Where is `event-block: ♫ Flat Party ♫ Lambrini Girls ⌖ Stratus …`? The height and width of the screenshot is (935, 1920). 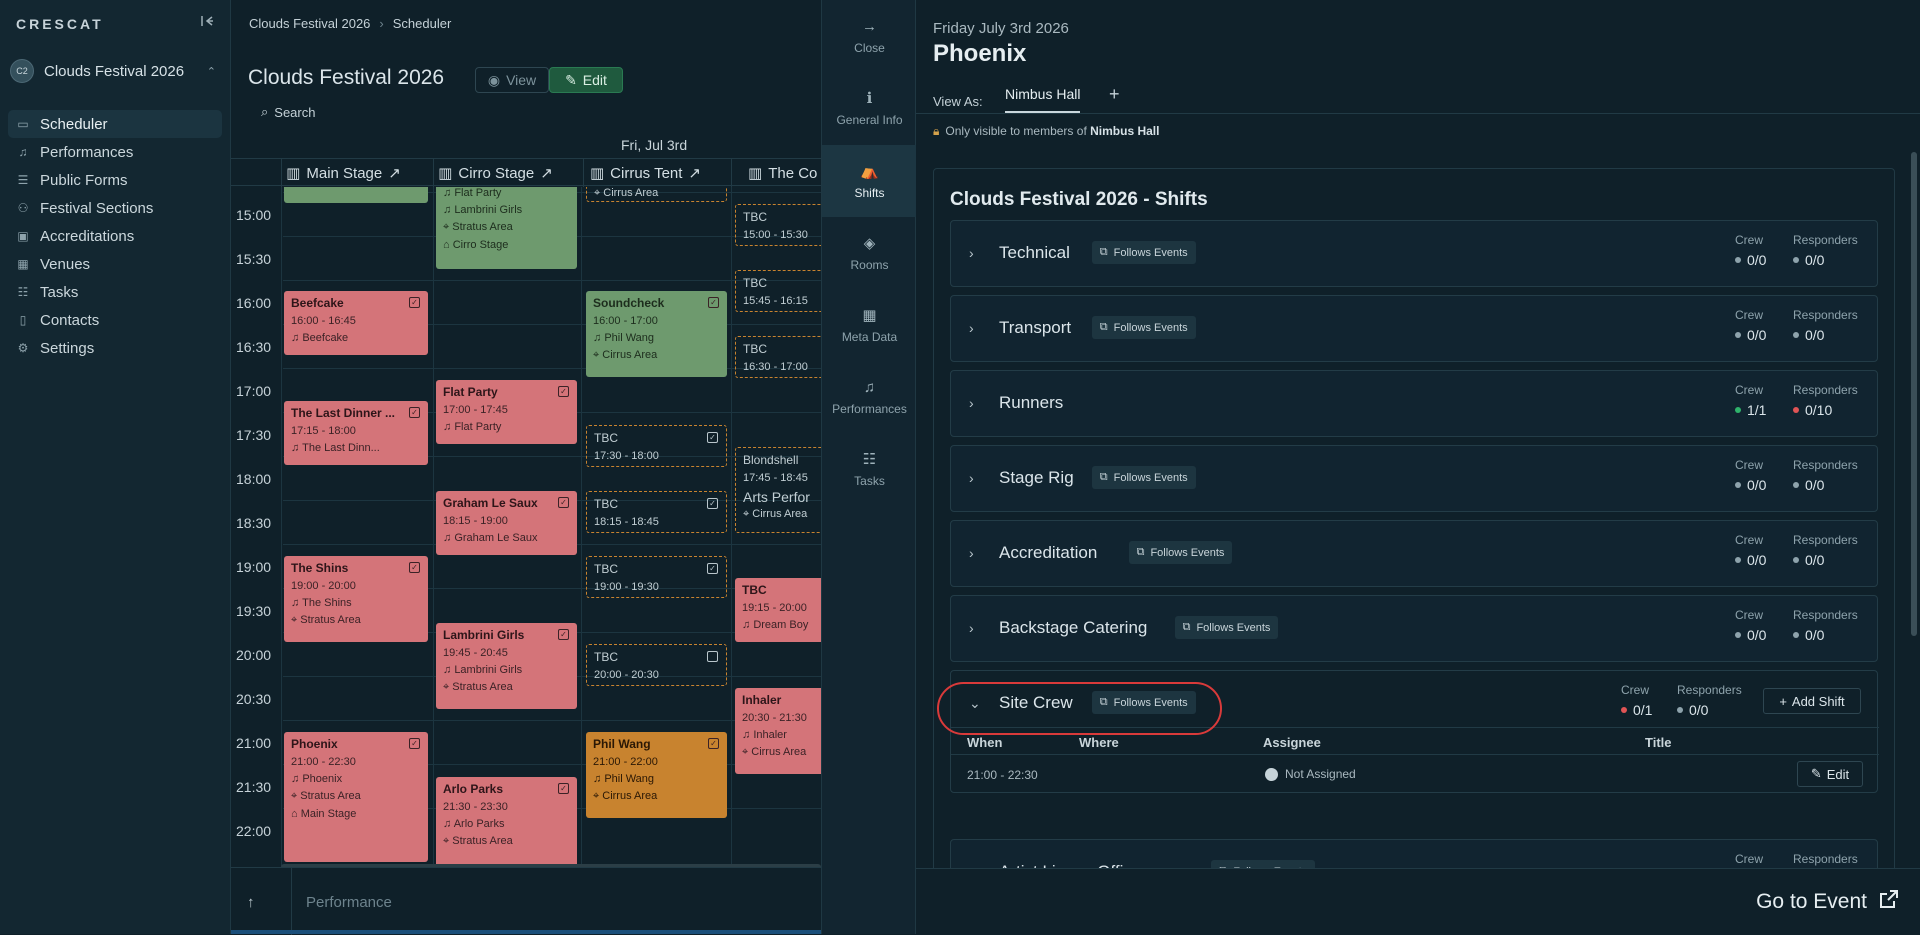 event-block: ♫ Flat Party ♫ Lambrini Girls ⌖ Stratus … is located at coordinates (506, 228).